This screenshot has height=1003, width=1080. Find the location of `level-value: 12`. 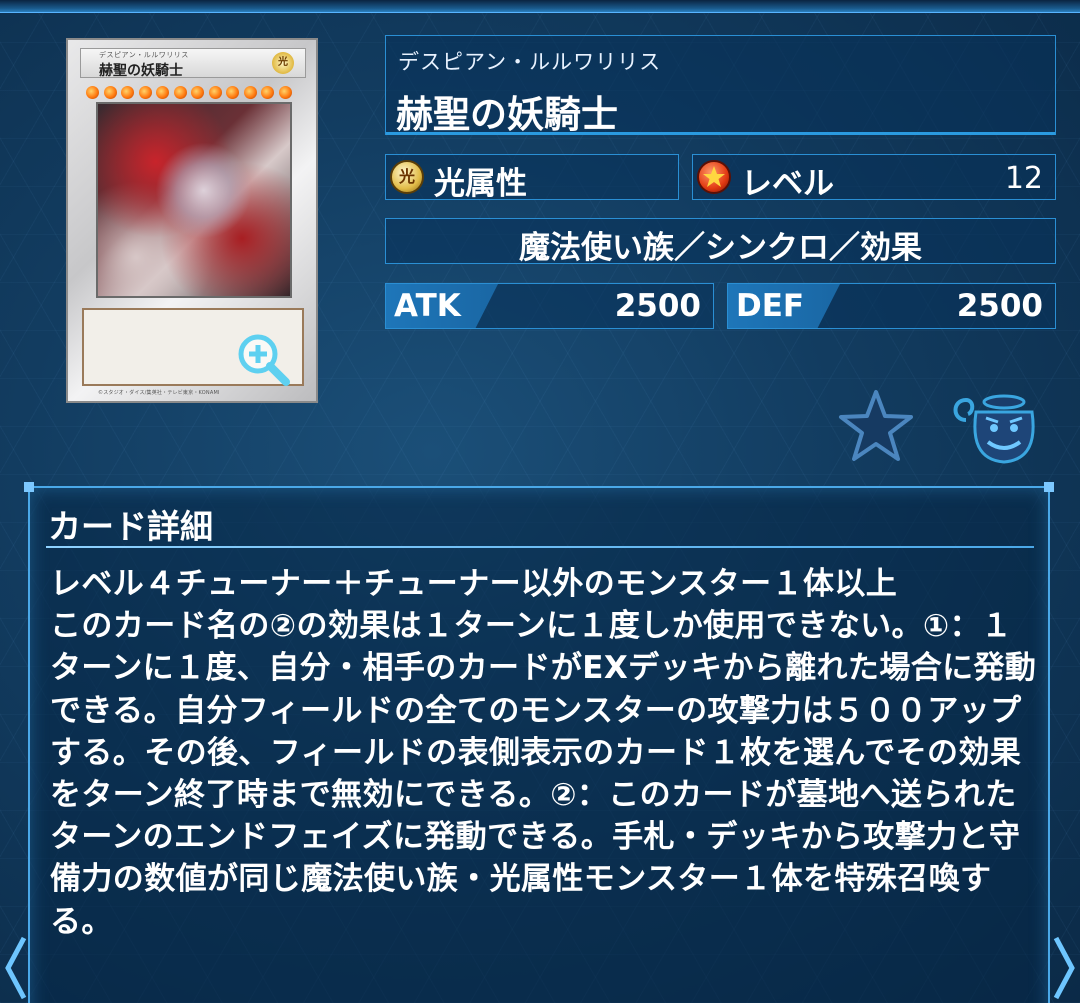

level-value: 12 is located at coordinates (1023, 178).